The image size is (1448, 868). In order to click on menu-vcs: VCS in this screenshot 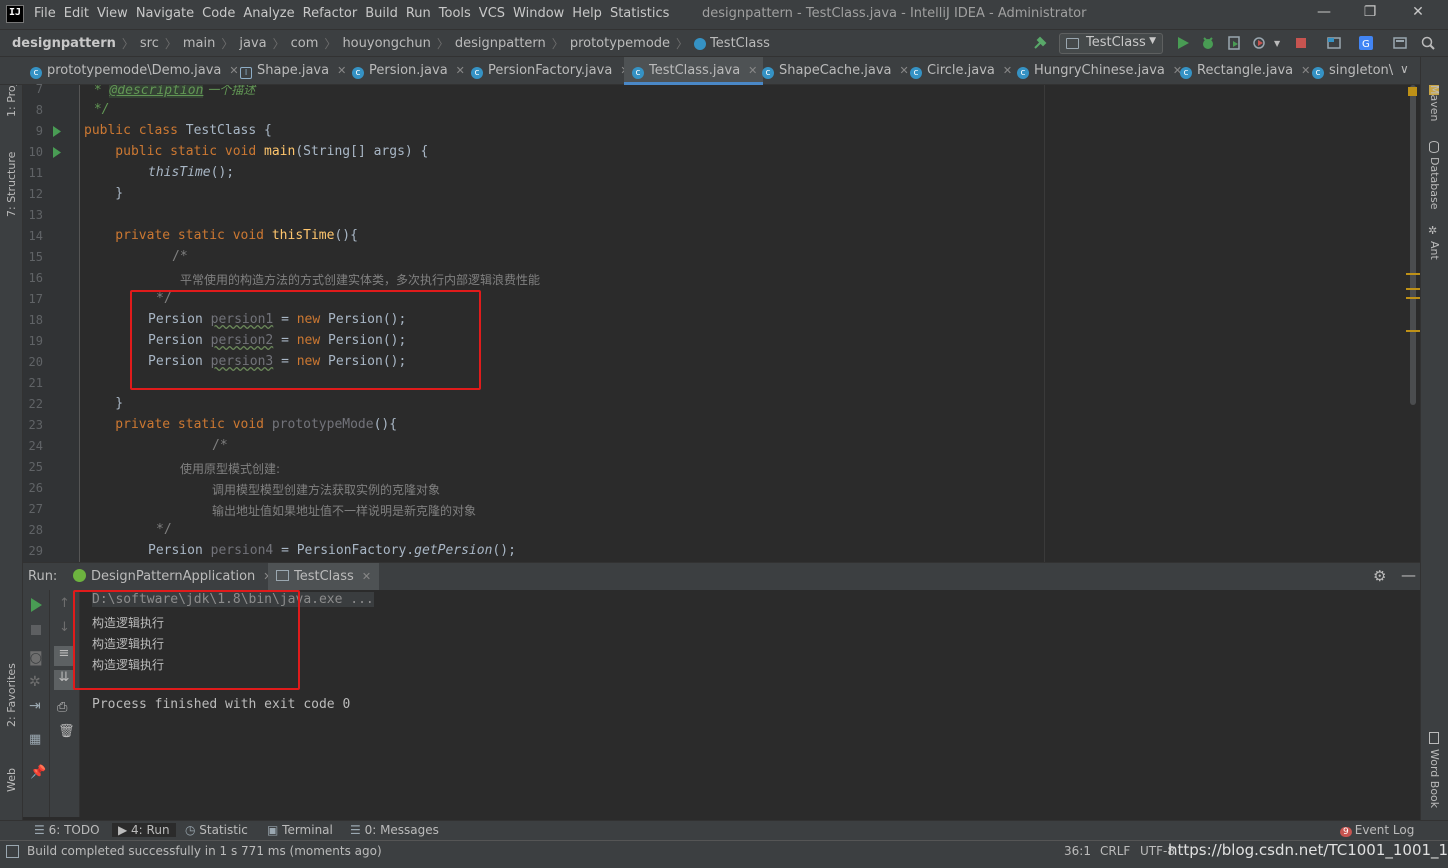, I will do `click(495, 13)`.